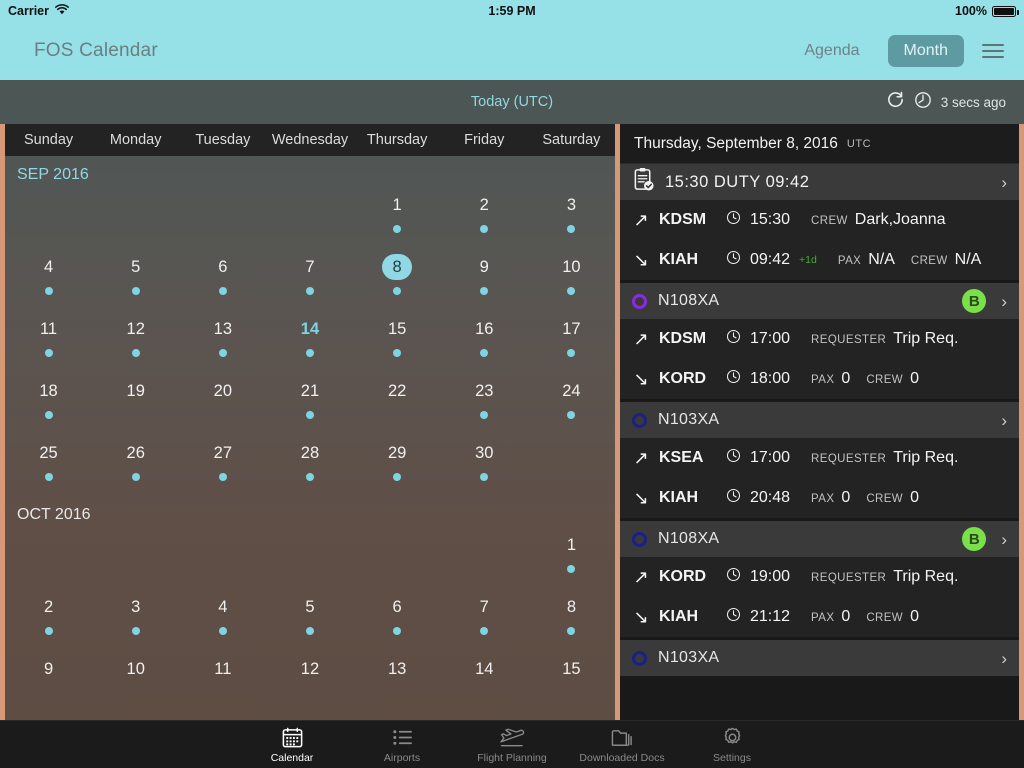 The height and width of the screenshot is (768, 1024). Describe the element at coordinates (292, 745) in the screenshot. I see `tab-calendar: Calendar` at that location.